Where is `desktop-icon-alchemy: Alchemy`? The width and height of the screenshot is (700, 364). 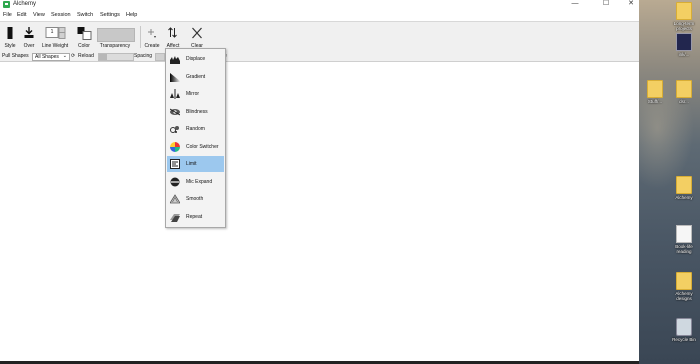
desktop-icon-alchemy: Alchemy is located at coordinates (684, 188).